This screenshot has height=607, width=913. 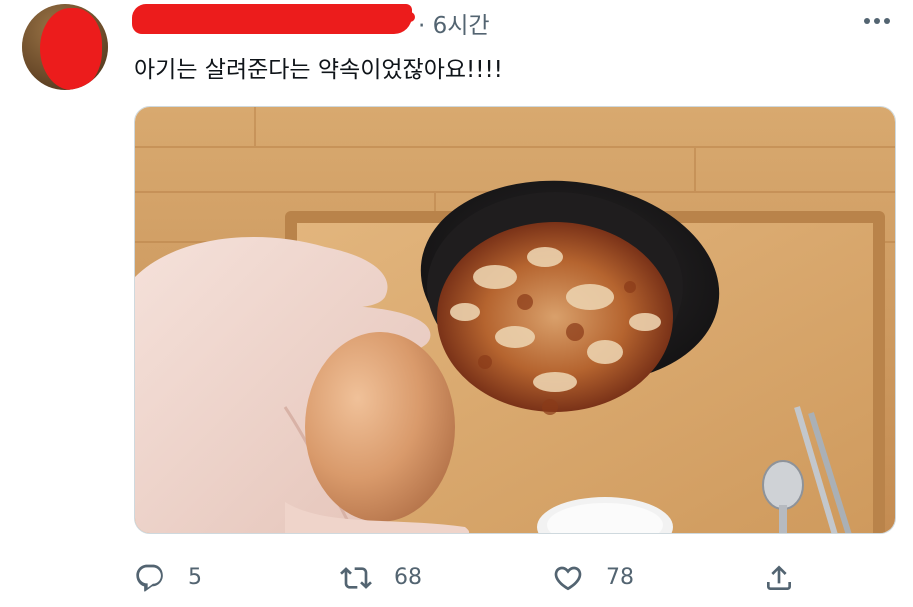 I want to click on like-count: 78, so click(x=620, y=577).